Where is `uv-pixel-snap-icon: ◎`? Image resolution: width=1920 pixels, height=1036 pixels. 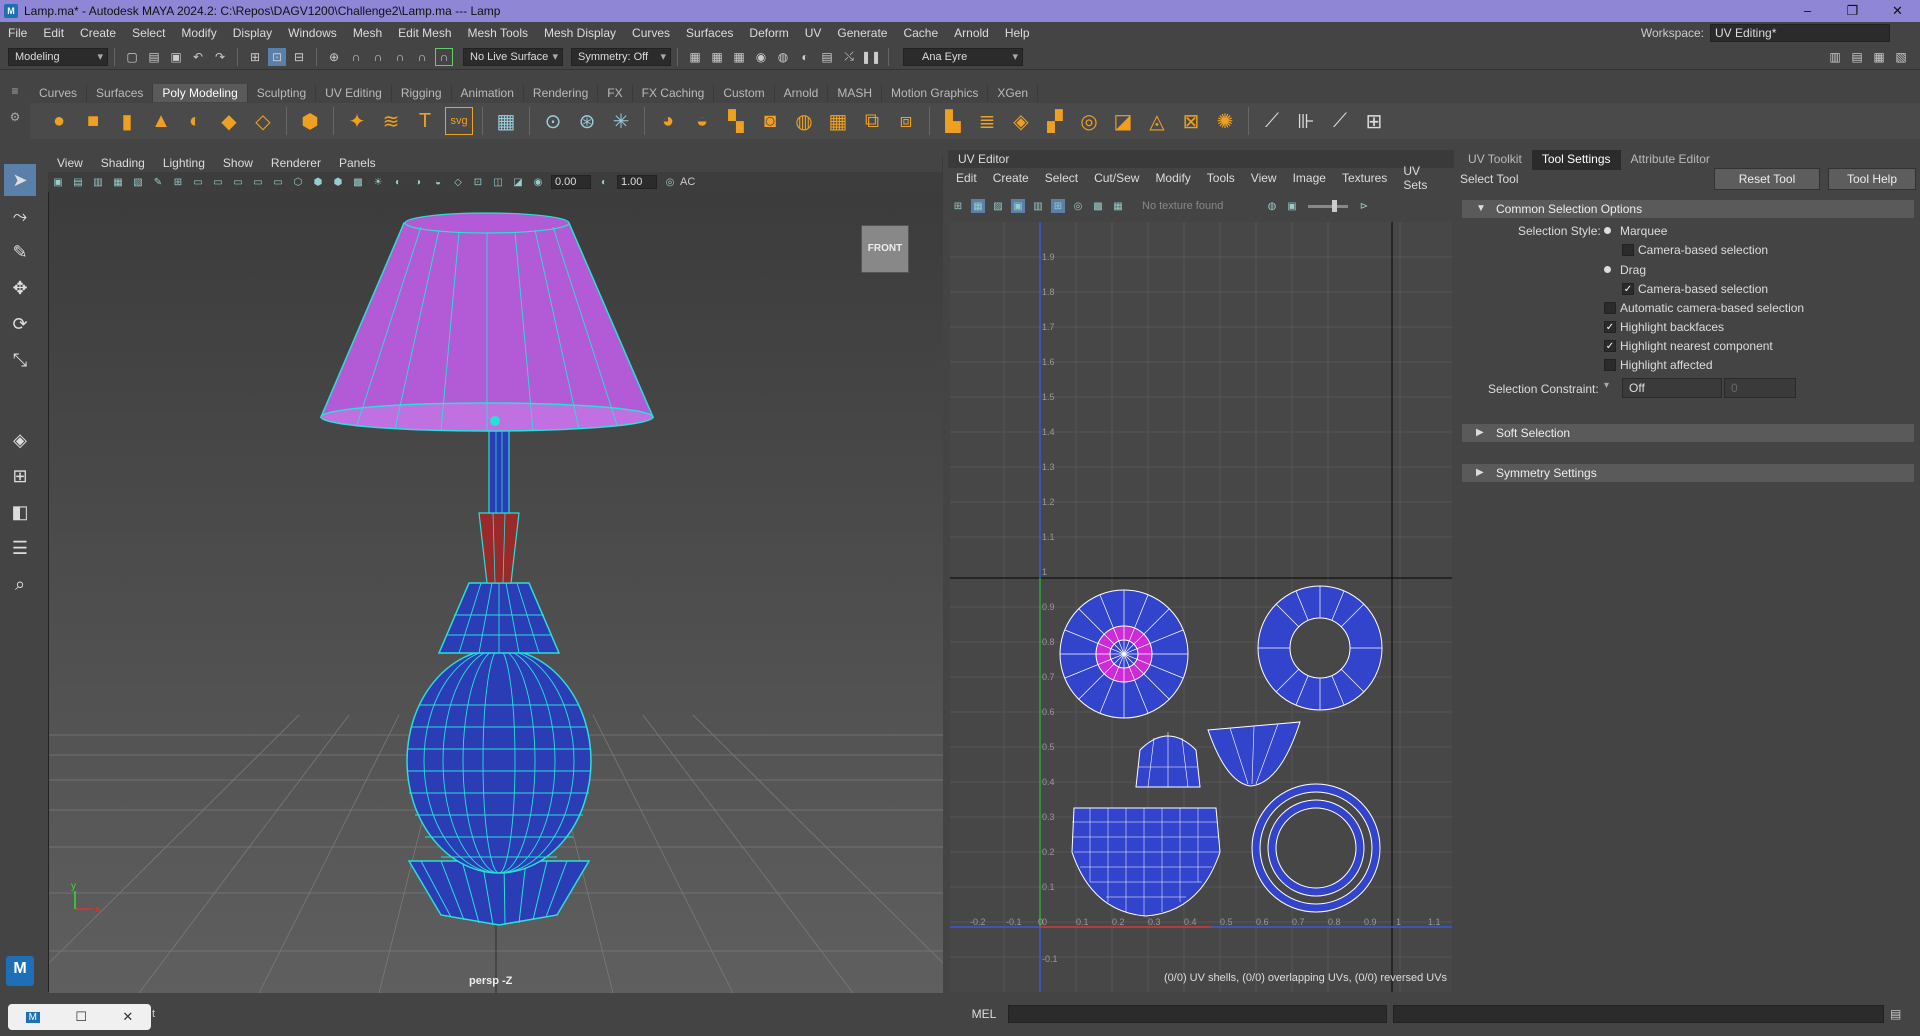
uv-pixel-snap-icon: ◎ is located at coordinates (1078, 206).